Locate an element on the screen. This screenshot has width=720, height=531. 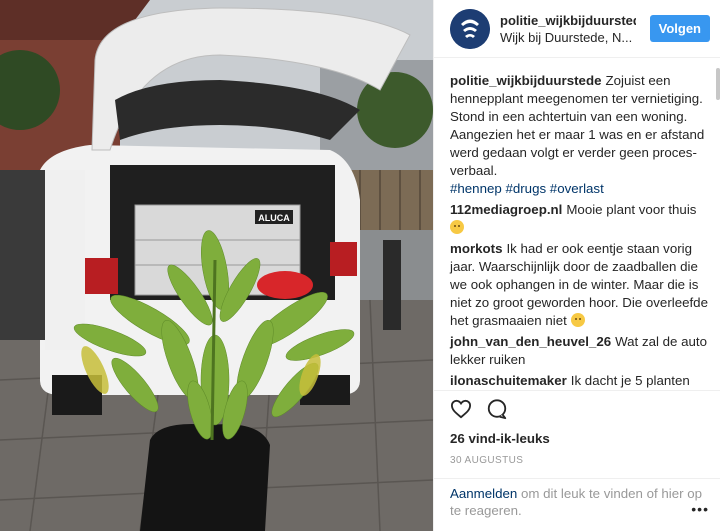
comment-text: Mooie plant voor thuis is located at coordinates (631, 209).